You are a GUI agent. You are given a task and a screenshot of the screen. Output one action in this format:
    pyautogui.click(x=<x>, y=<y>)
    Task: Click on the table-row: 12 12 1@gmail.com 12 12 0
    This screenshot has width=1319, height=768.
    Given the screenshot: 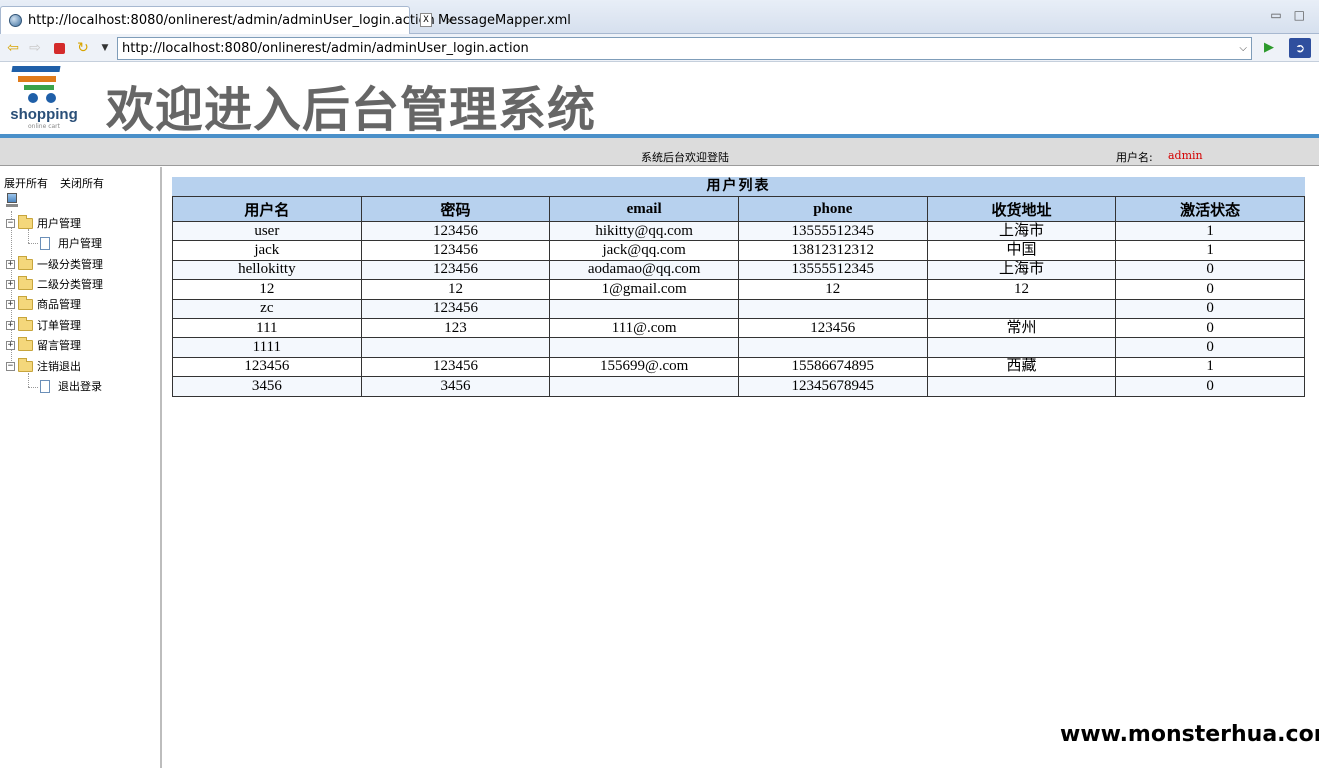 What is the action you would take?
    pyautogui.click(x=738, y=289)
    